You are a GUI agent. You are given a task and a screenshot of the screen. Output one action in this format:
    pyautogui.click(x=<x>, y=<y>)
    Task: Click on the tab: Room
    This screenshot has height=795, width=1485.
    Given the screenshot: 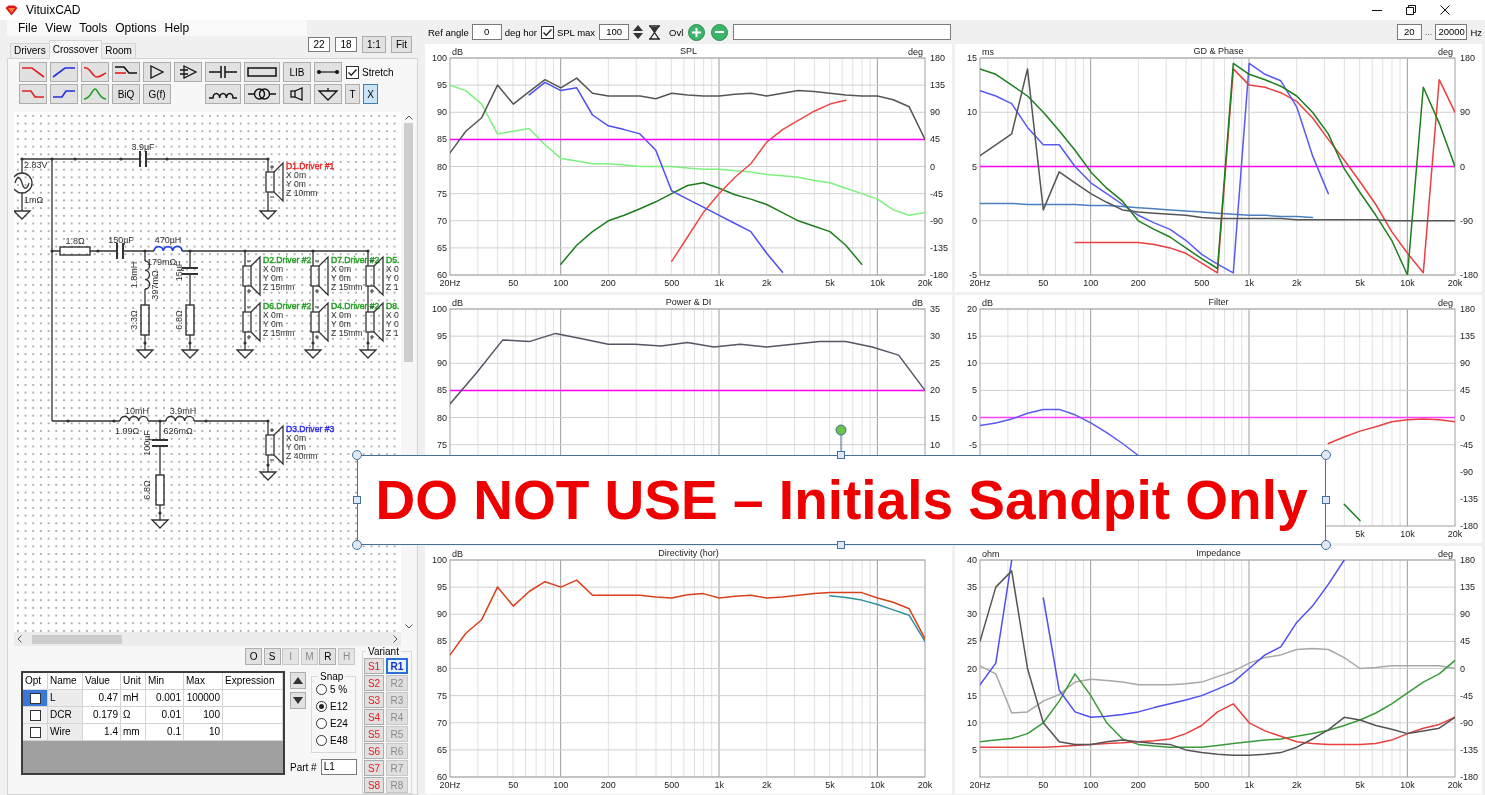 What is the action you would take?
    pyautogui.click(x=118, y=50)
    